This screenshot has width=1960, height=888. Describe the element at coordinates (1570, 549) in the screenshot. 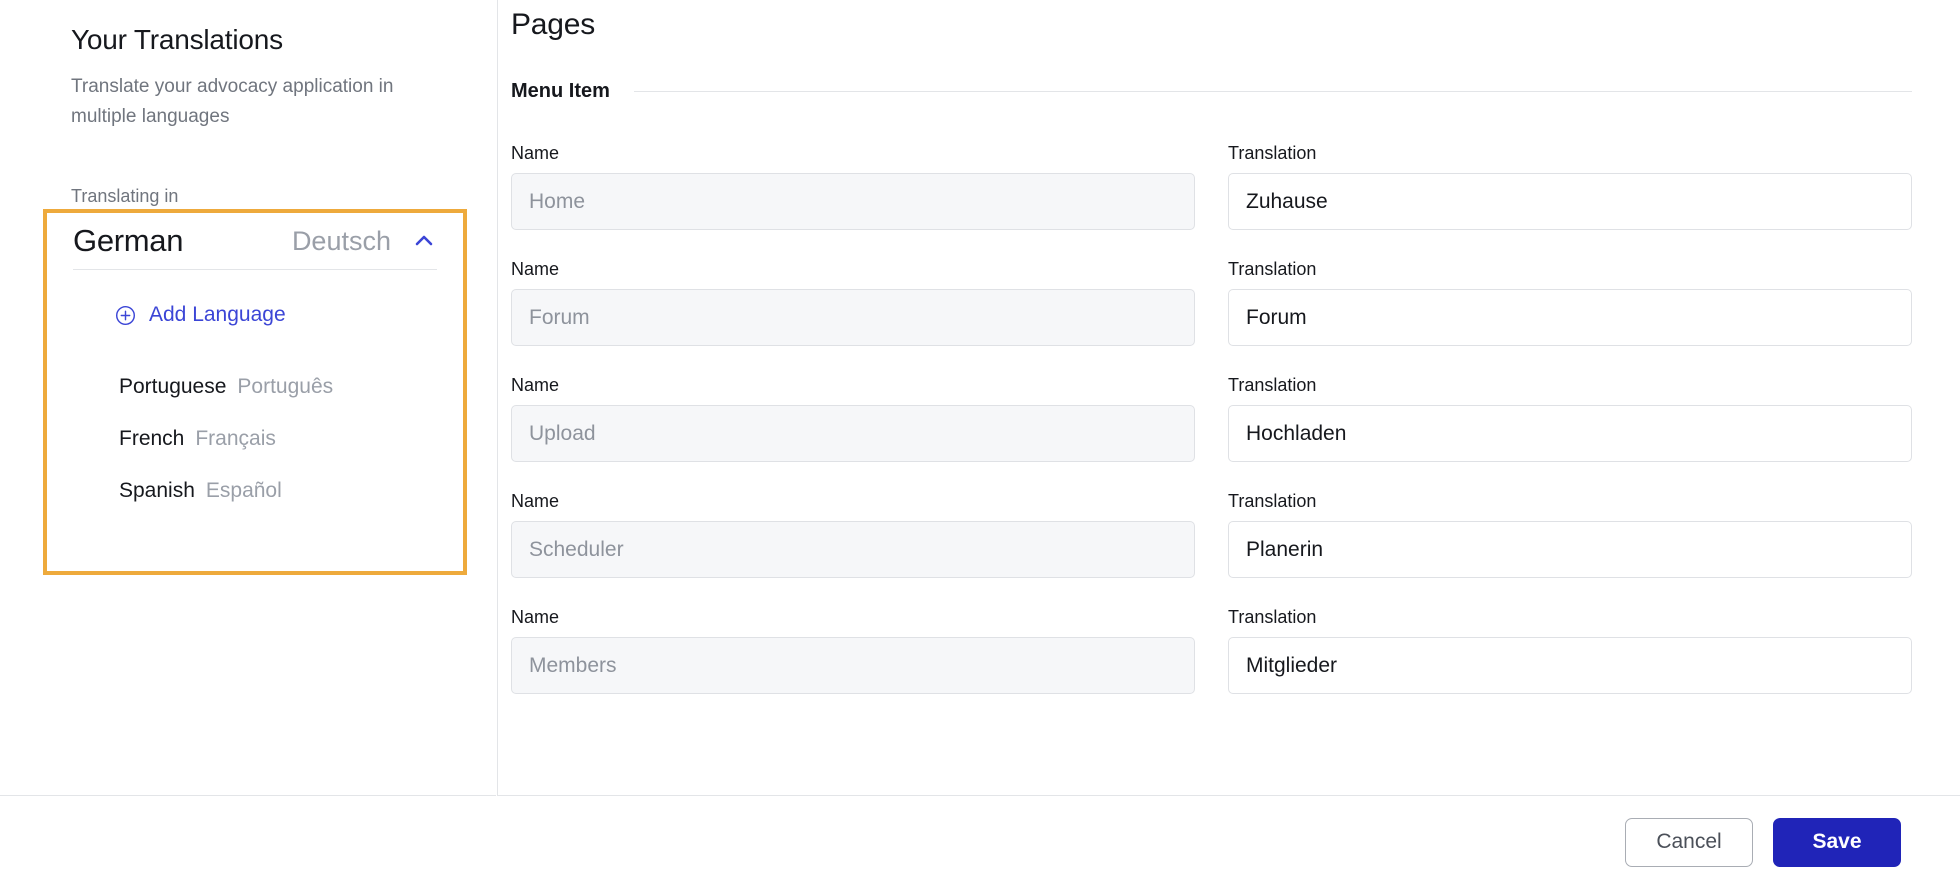

I see `translation-input-scheduler` at that location.